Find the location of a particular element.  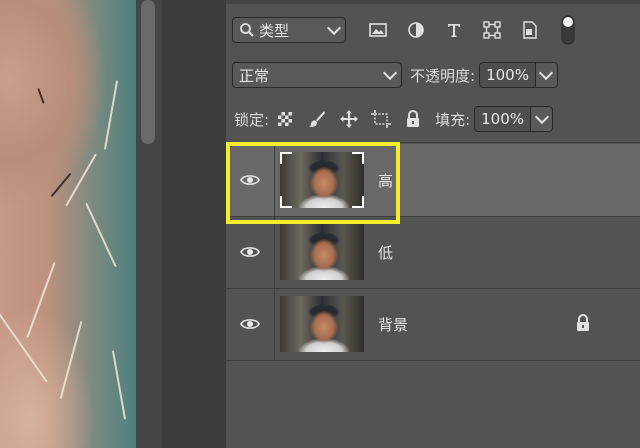

panel-top-border is located at coordinates (433, 2).